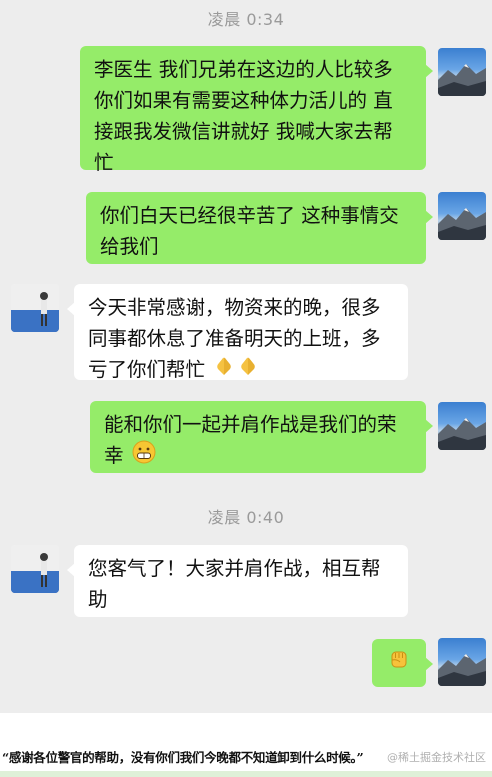 The width and height of the screenshot is (492, 777). Describe the element at coordinates (237, 332) in the screenshot. I see `message-bubble-incoming: 今天非常感谢，物资来的晚，很多同事都休息了准备明天的上班，多亏了你们帮忙` at that location.